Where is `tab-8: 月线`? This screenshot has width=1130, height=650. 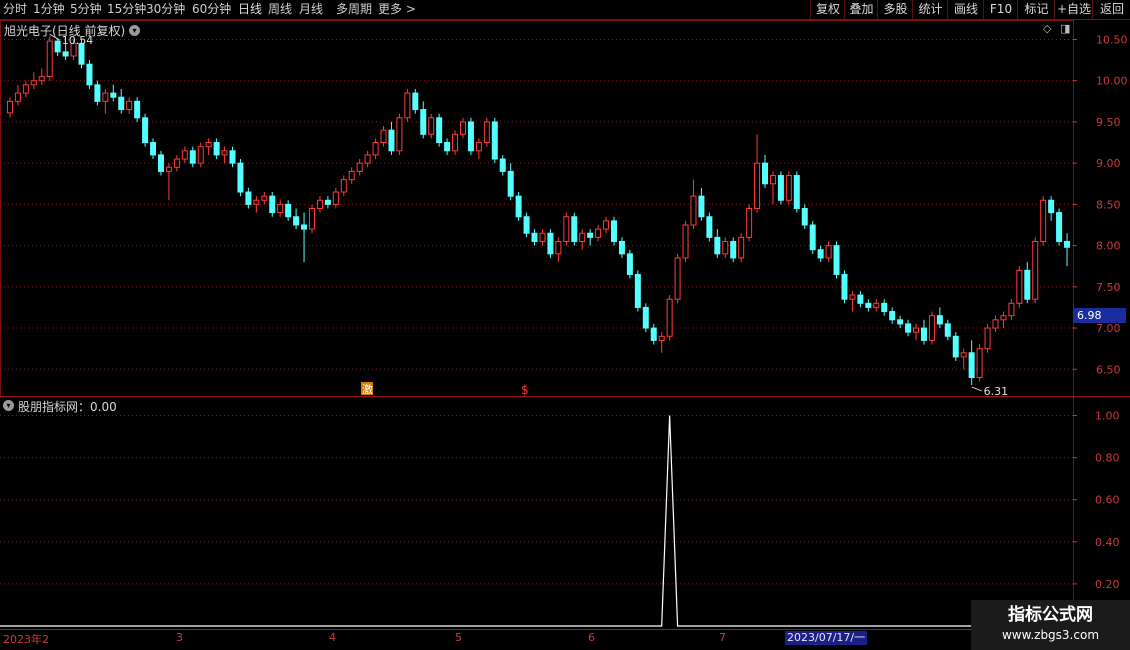
tab-8: 月线 is located at coordinates (311, 9).